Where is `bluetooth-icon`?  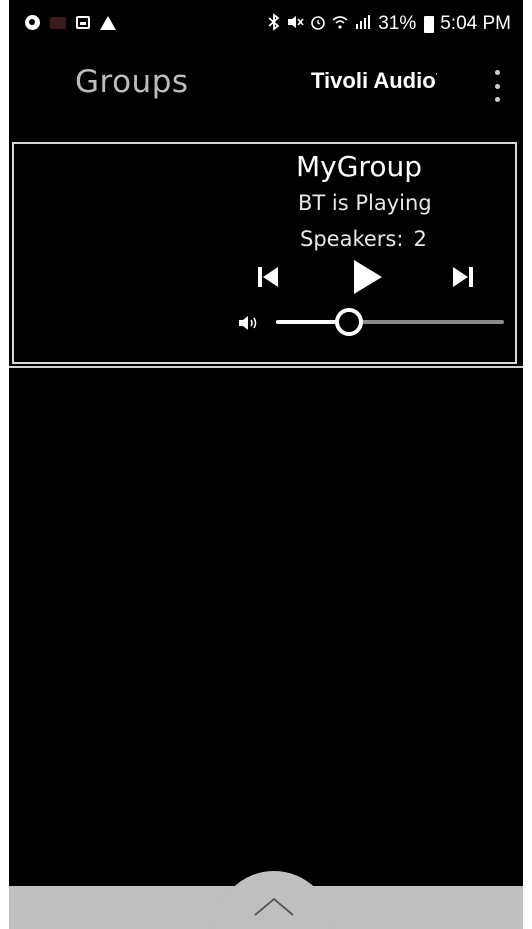
bluetooth-icon is located at coordinates (274, 24).